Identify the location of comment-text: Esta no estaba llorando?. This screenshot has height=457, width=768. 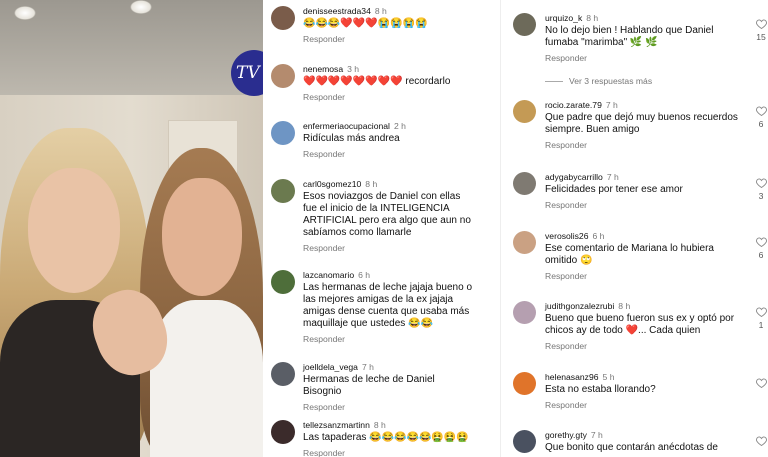
(600, 389).